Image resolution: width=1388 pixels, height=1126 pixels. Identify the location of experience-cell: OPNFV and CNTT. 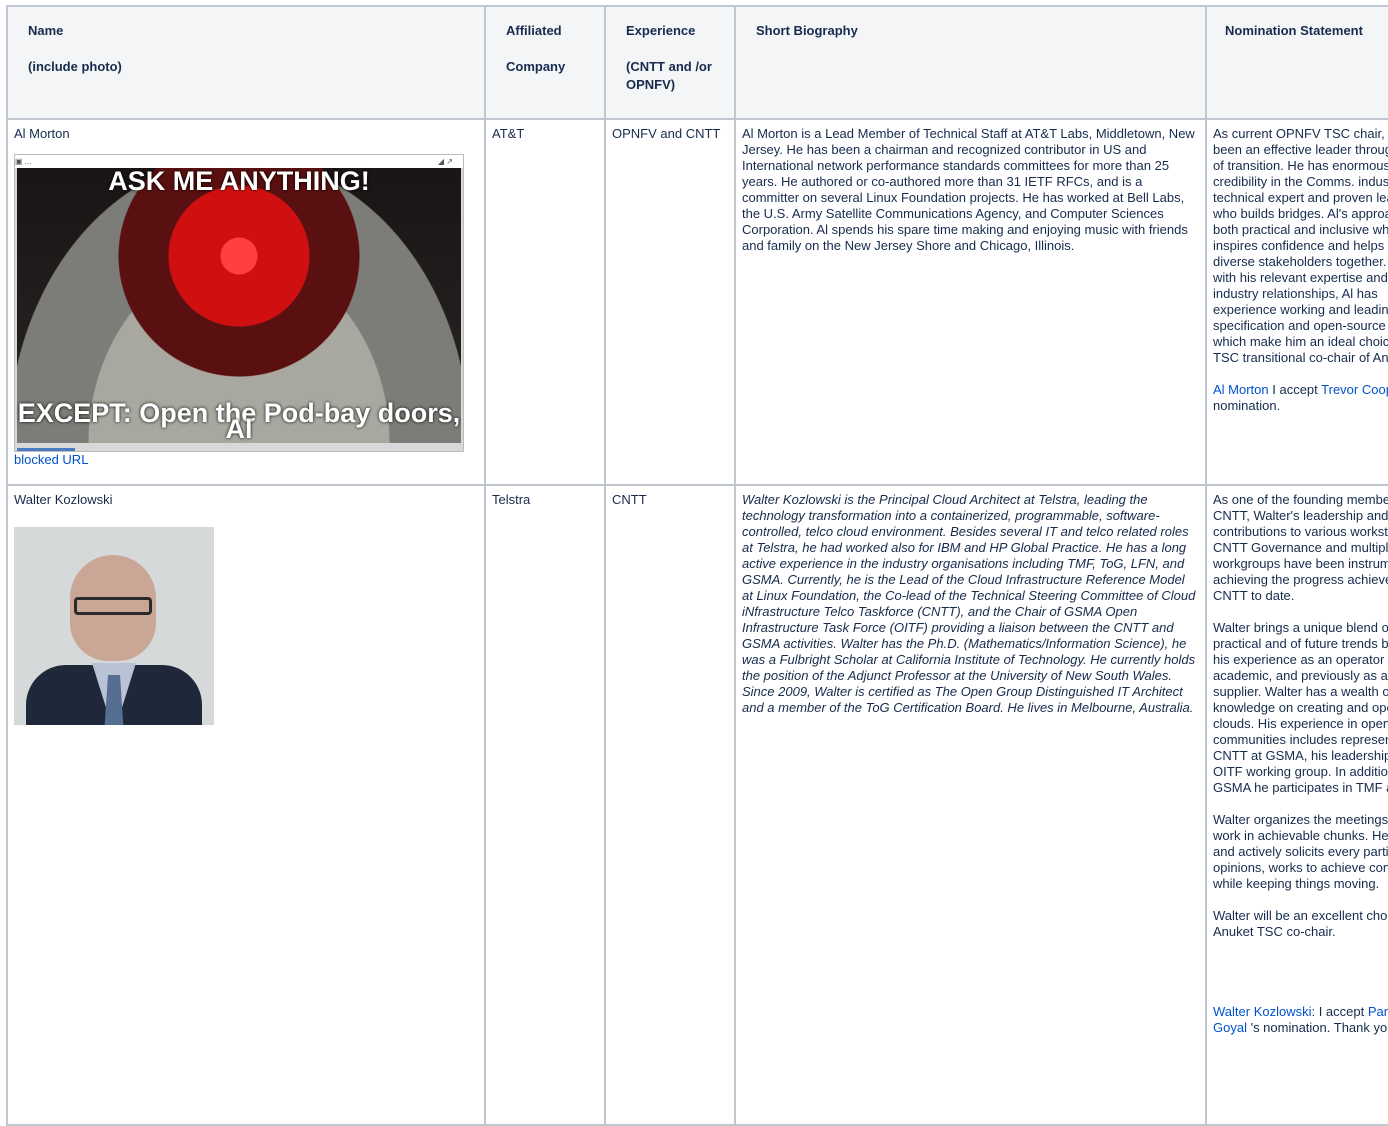
(670, 302).